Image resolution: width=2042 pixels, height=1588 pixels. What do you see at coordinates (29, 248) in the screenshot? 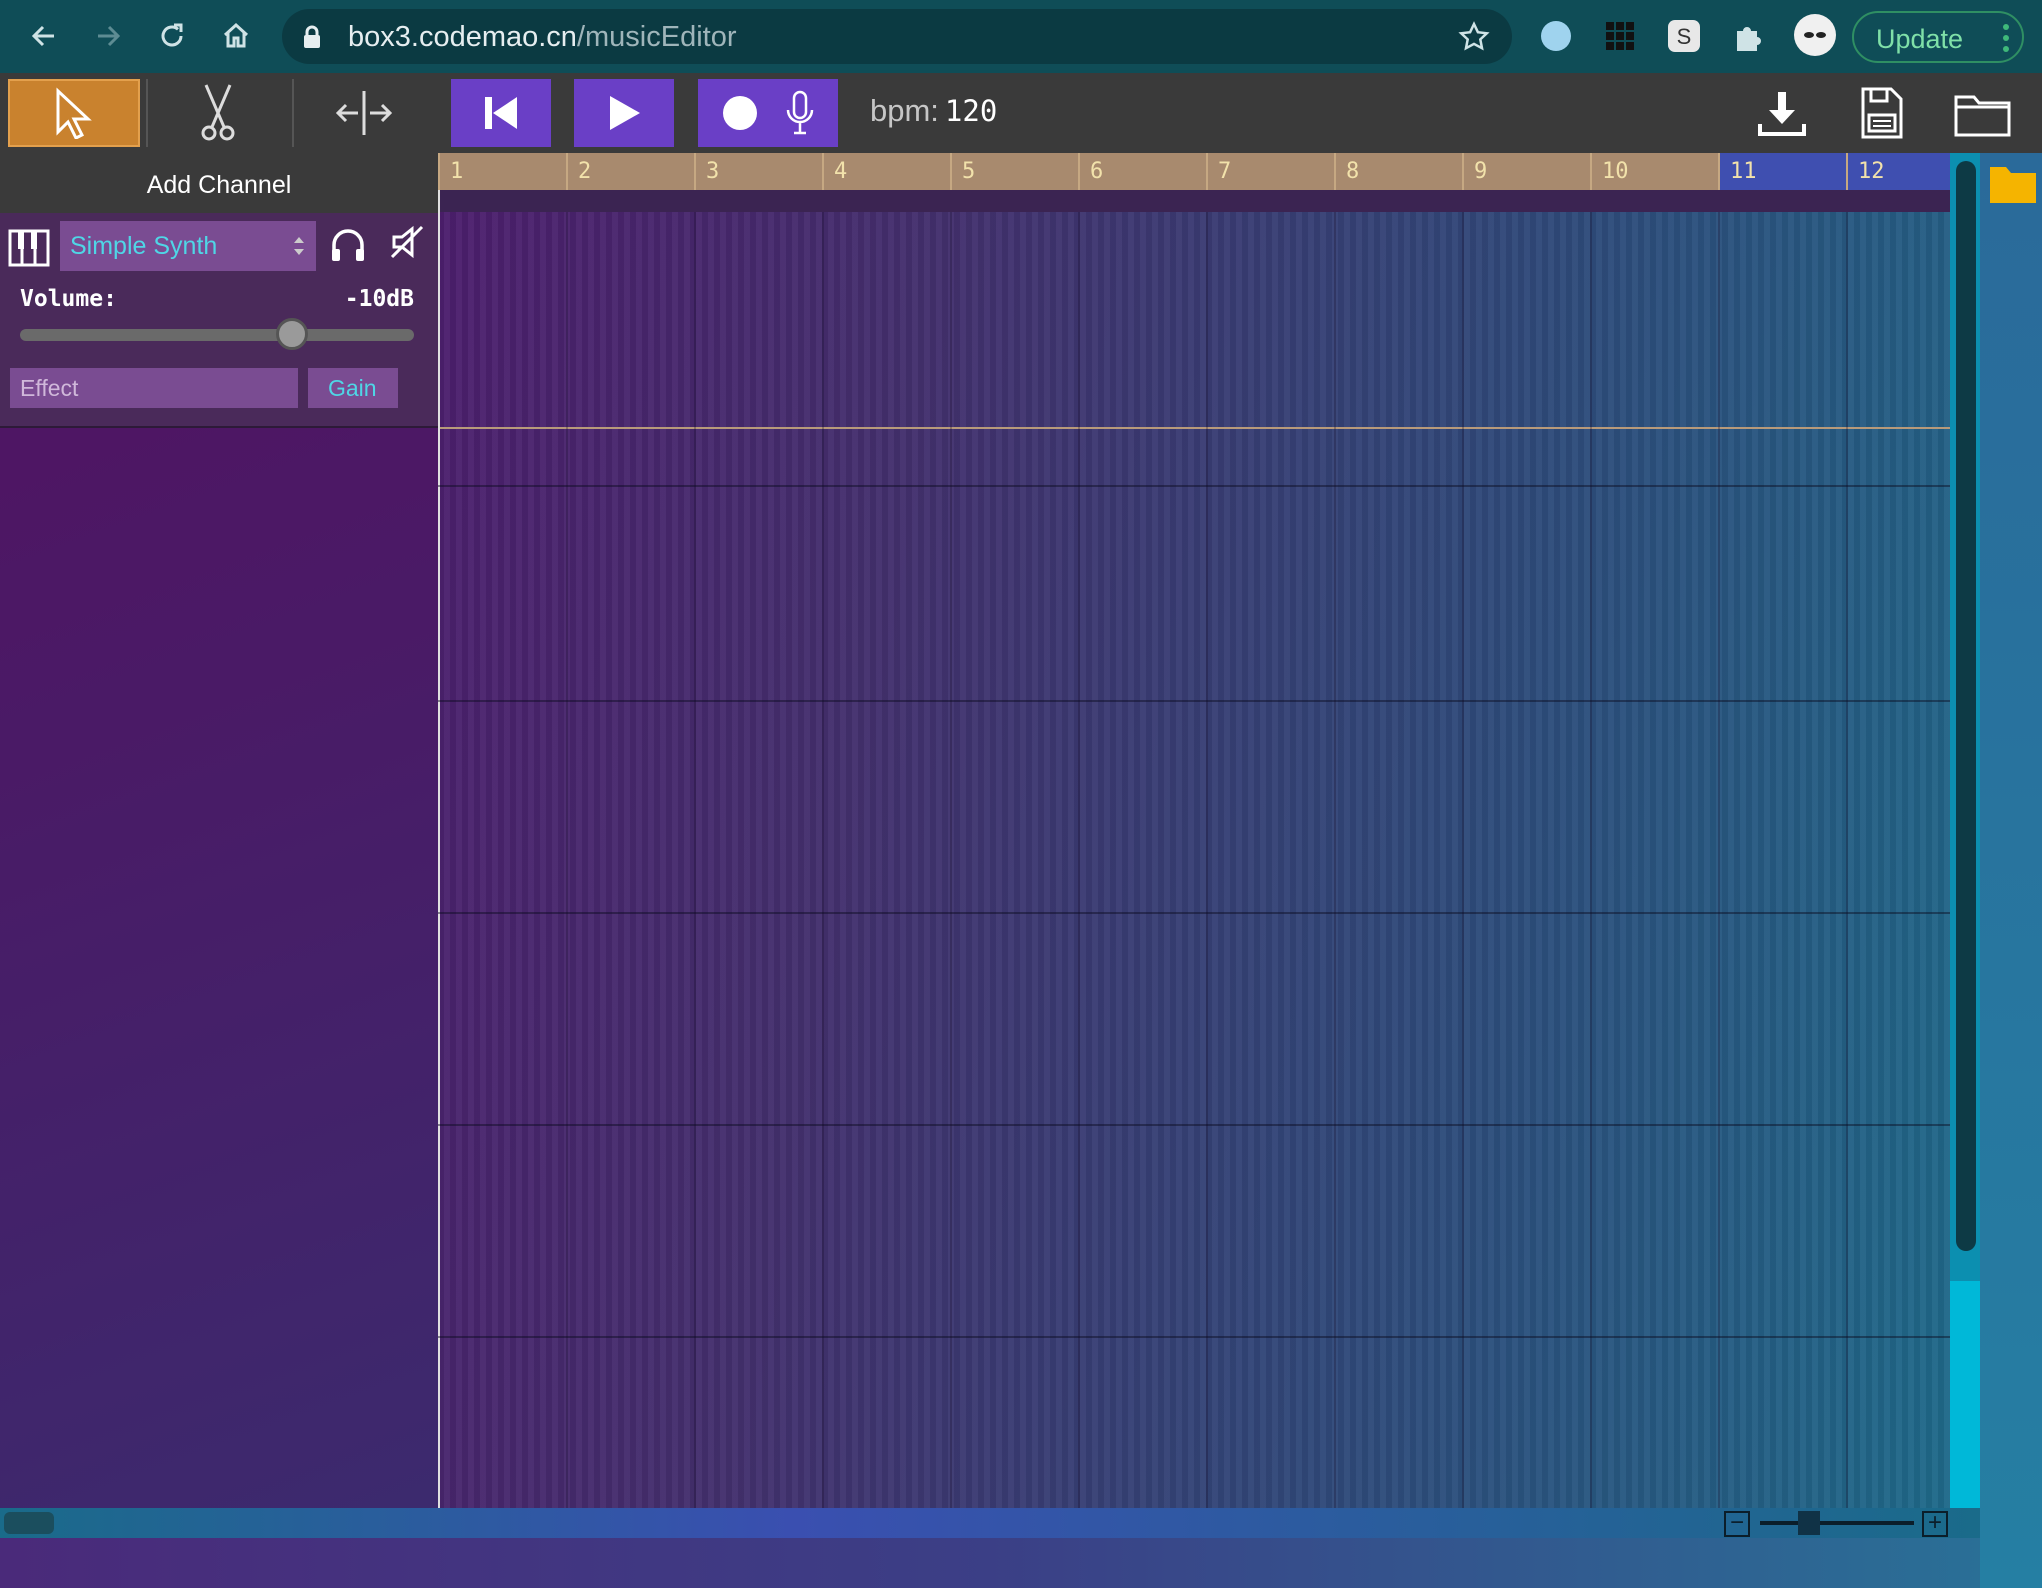
I see `piano-keys-icon` at bounding box center [29, 248].